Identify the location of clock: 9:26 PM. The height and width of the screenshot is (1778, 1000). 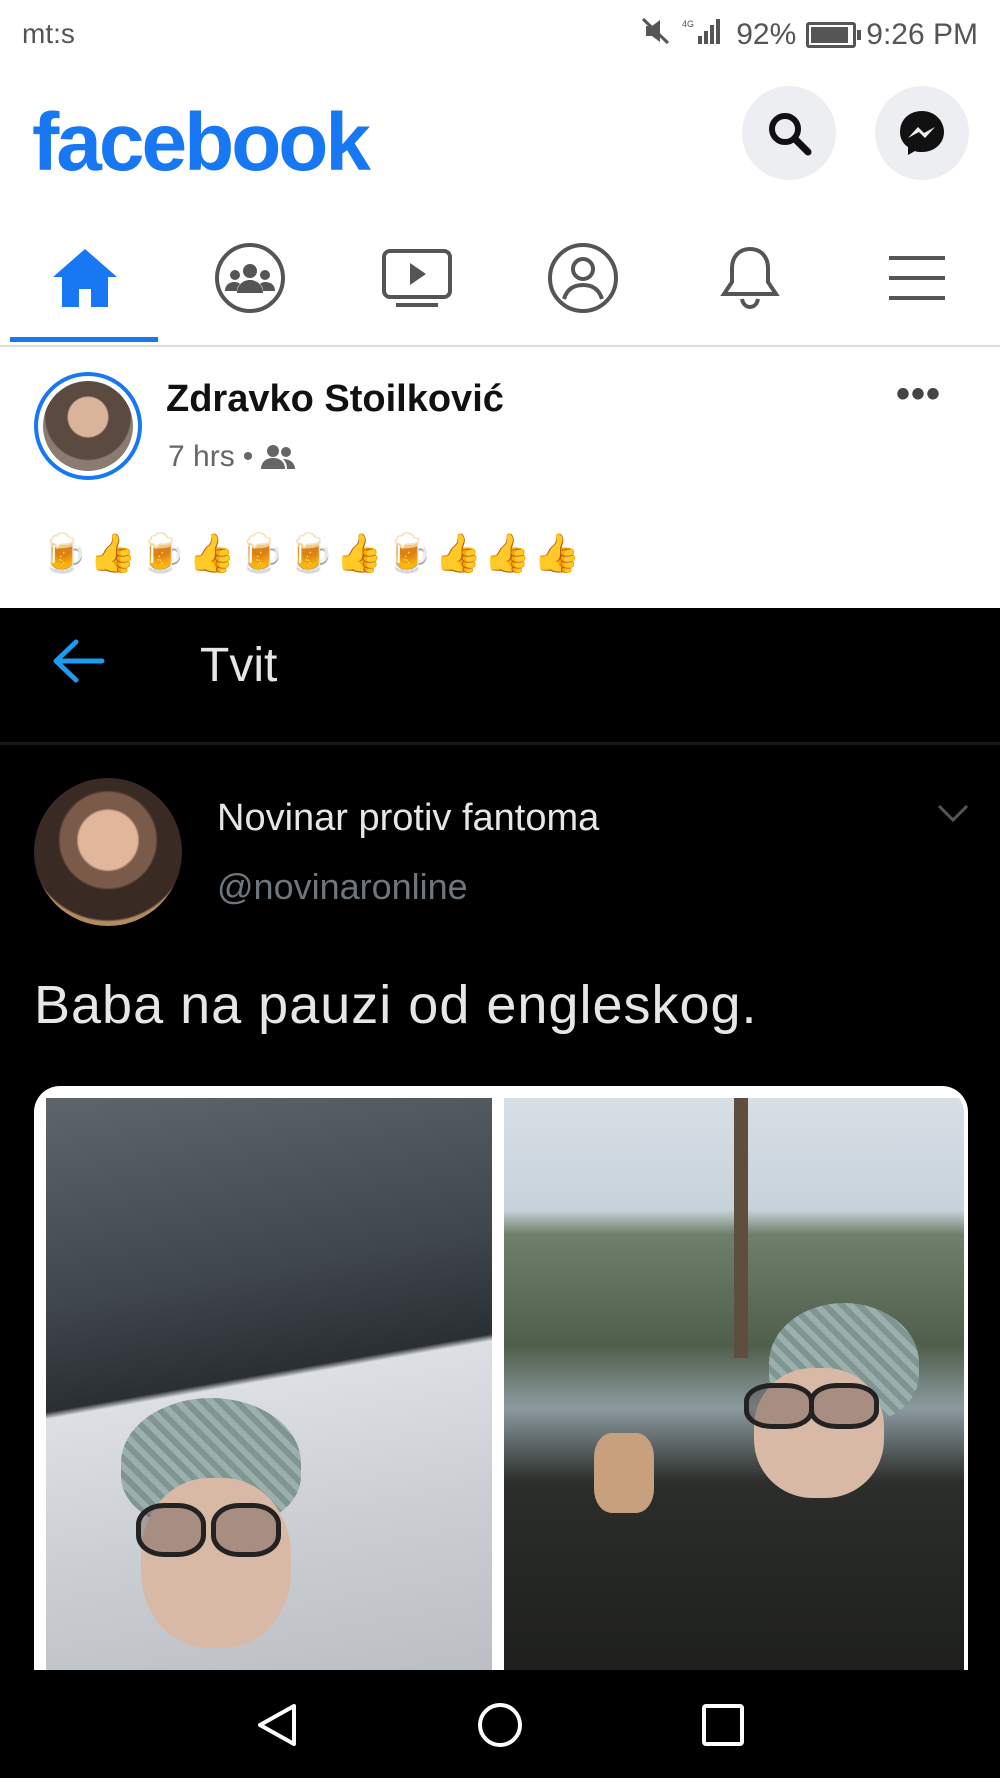
(922, 34).